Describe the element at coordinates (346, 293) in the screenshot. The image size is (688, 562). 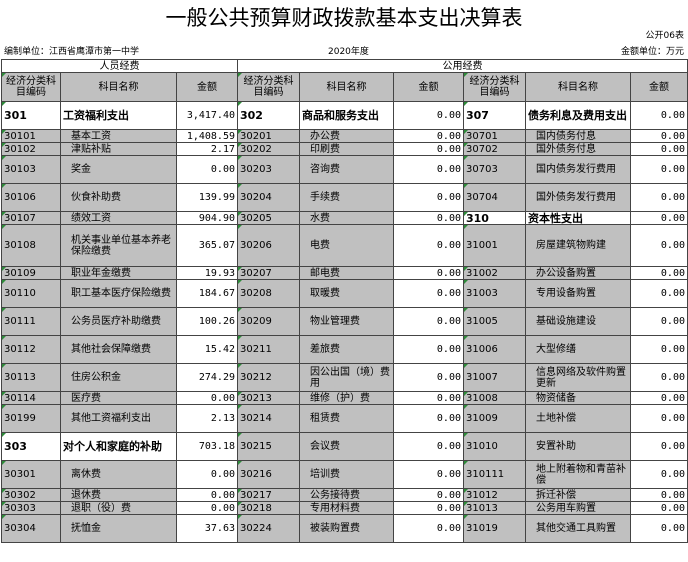
I see `cell-item-name: 取暖费` at that location.